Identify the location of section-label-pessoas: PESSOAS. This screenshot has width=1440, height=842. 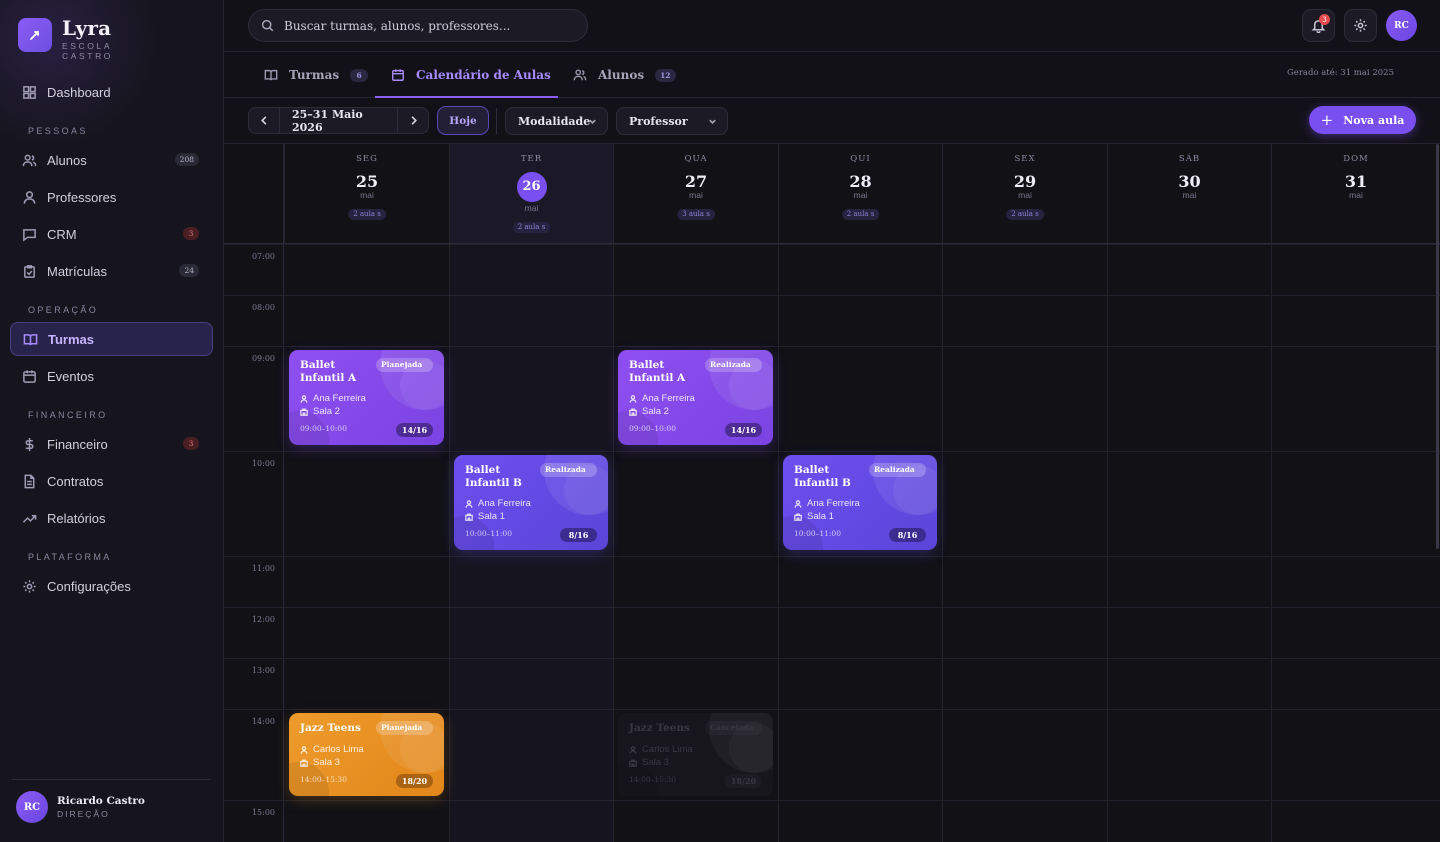
(58, 131).